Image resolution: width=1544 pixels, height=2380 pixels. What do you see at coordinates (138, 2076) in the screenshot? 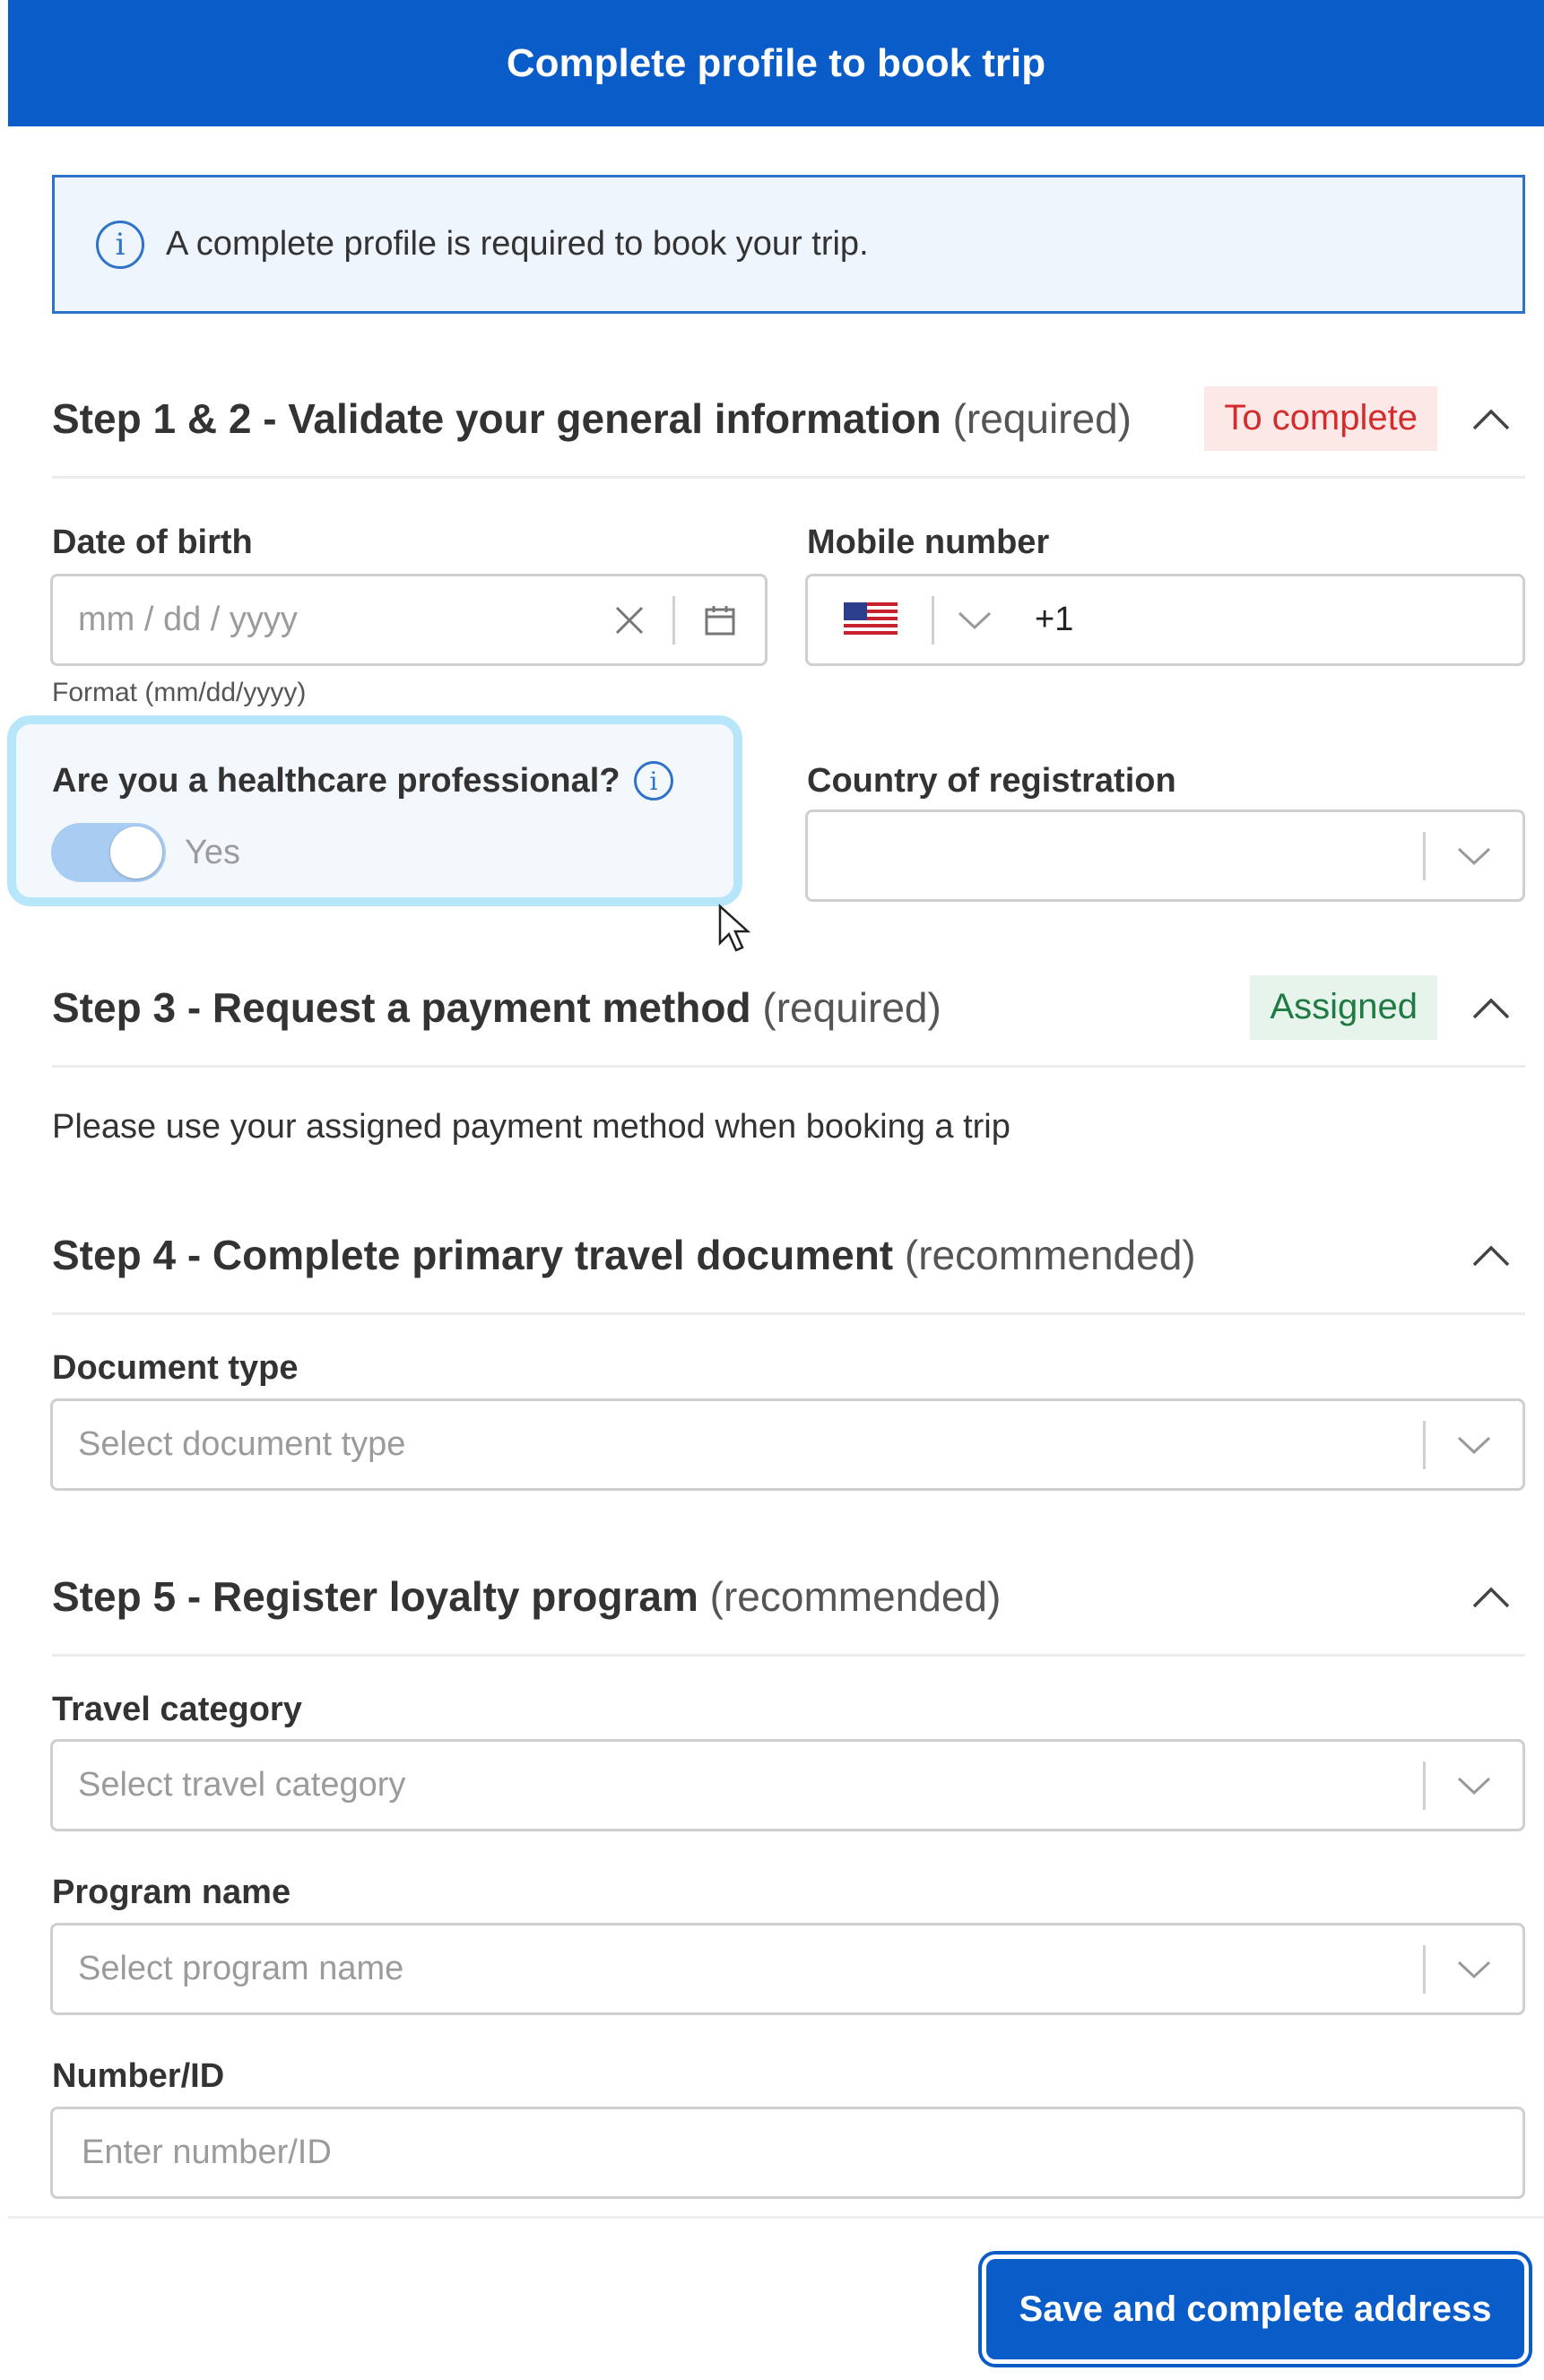
I see `number-id-label: Number/ID` at bounding box center [138, 2076].